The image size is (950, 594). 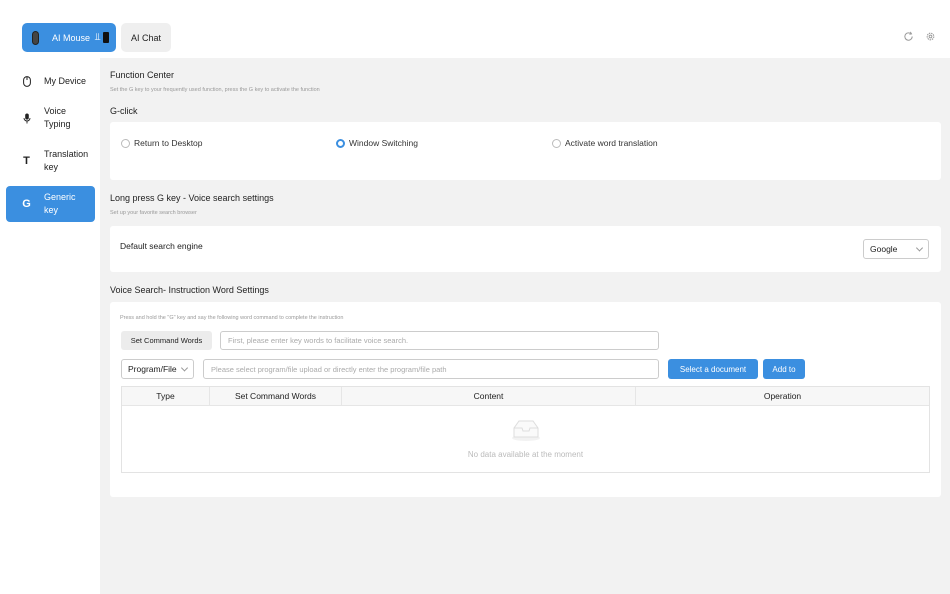 I want to click on usb-icon: ⫫, so click(x=98, y=37).